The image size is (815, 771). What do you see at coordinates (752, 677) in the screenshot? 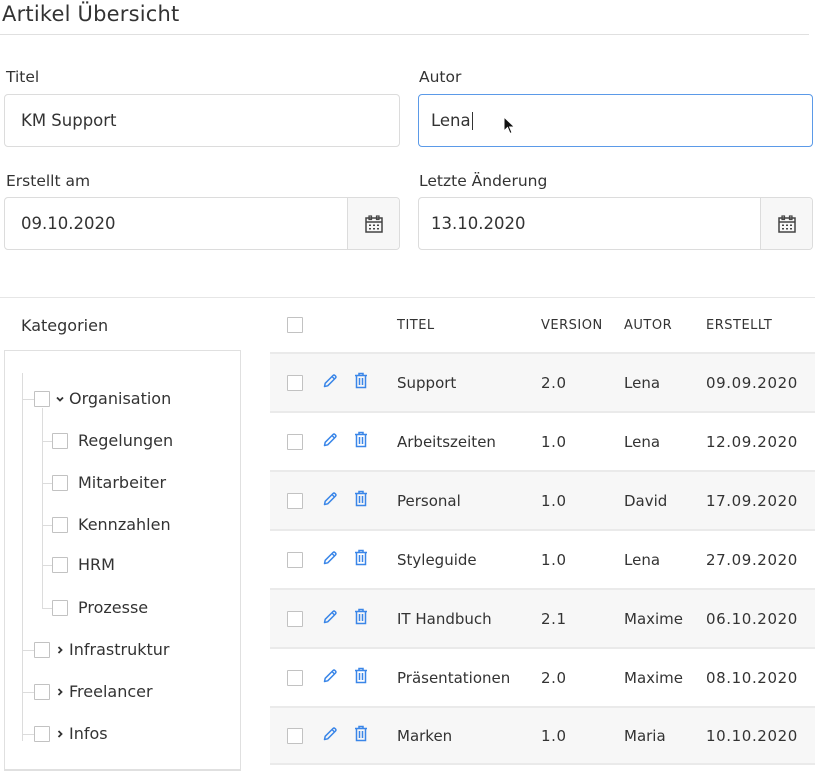
I see `cell-erstellt: 08.10.2020` at bounding box center [752, 677].